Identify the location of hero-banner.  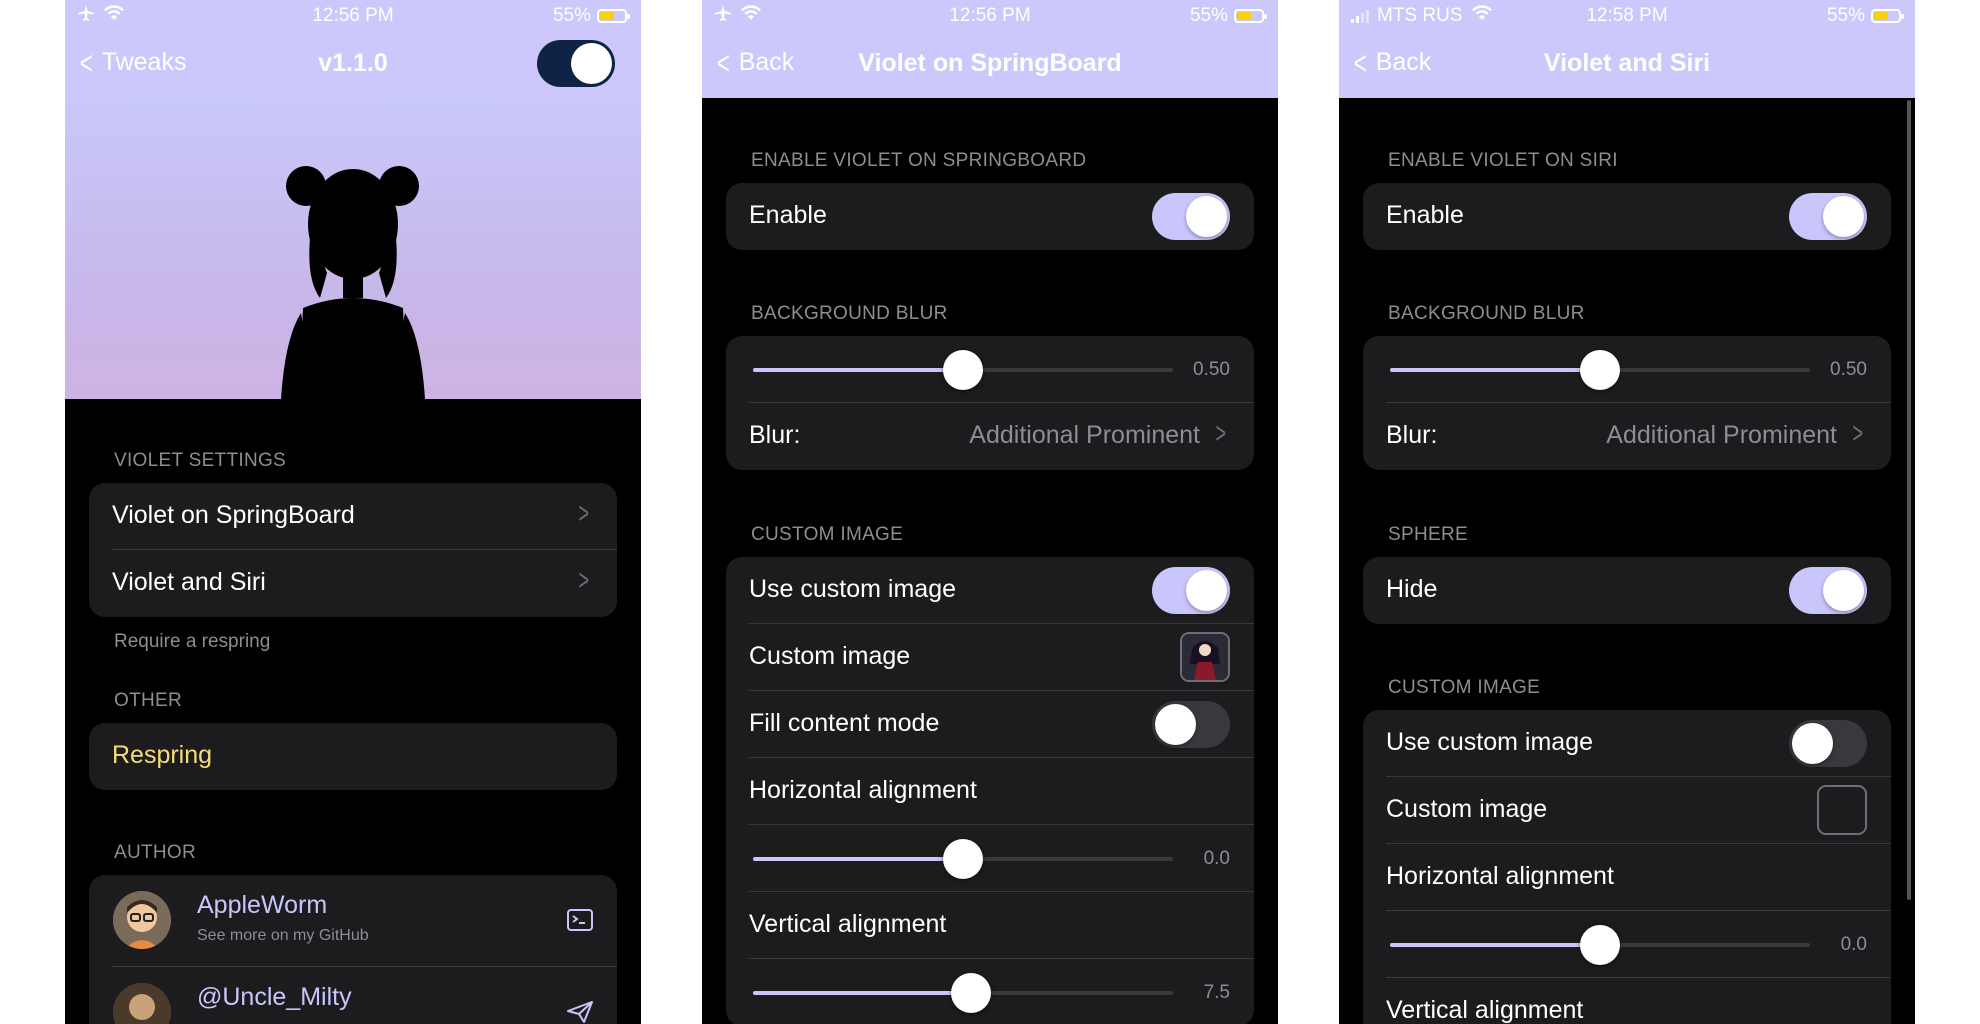
(353, 248).